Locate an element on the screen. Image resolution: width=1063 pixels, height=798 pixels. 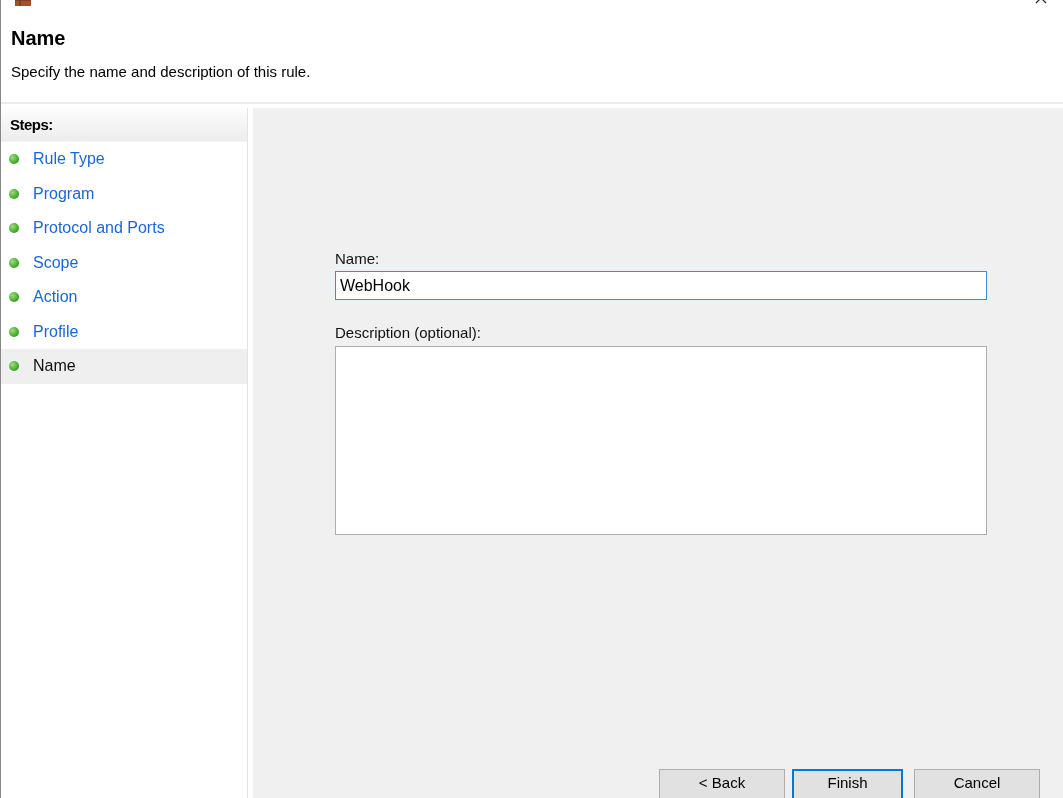
step-item: Action is located at coordinates (124, 297).